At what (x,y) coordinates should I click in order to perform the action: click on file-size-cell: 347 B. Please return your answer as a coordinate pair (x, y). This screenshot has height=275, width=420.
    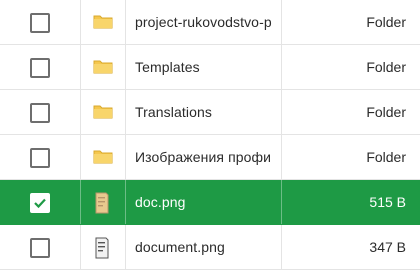
    Looking at the image, I should click on (344, 247).